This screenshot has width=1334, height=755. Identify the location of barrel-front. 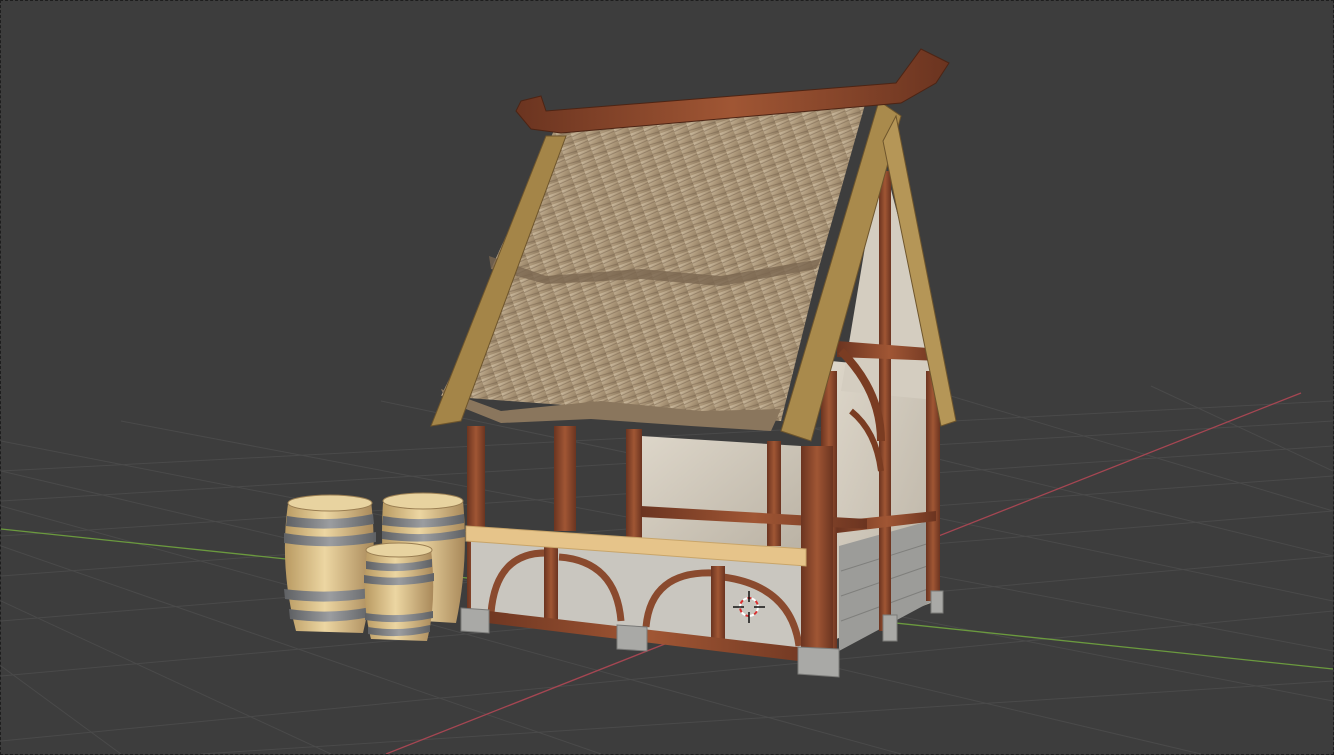
(399, 591).